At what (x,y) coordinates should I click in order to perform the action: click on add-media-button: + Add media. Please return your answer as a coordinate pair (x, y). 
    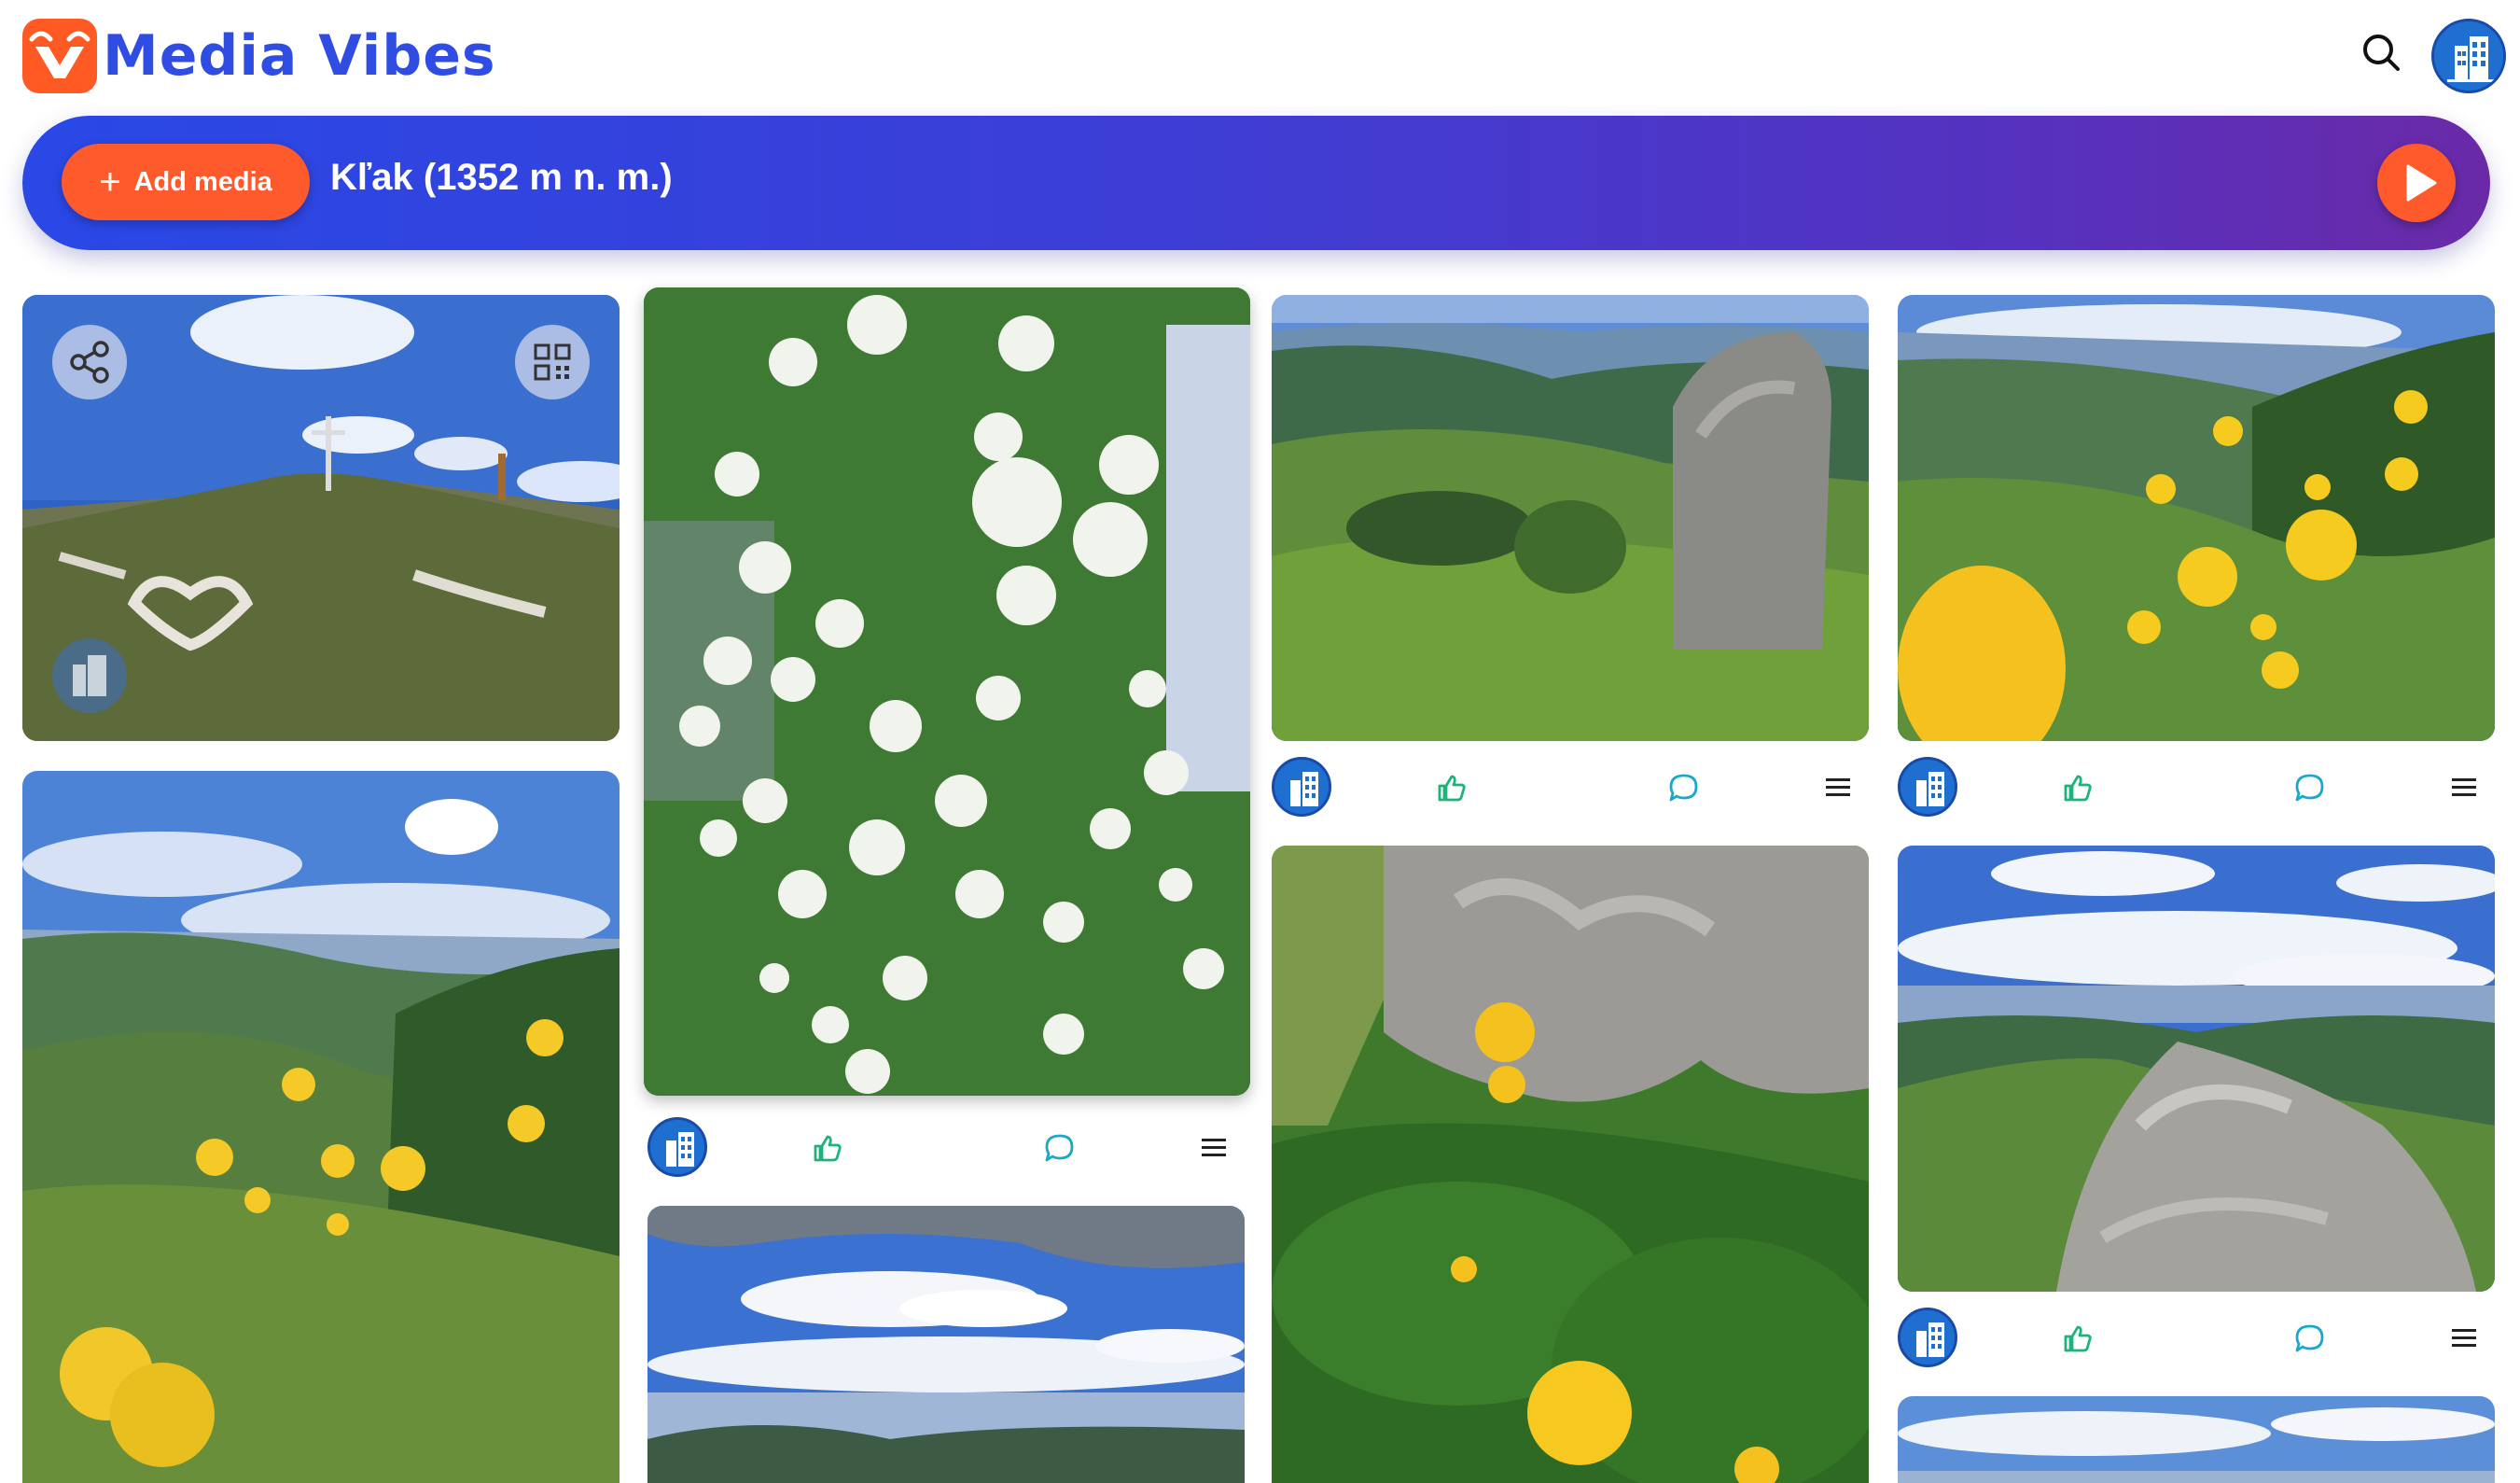
    Looking at the image, I should click on (186, 182).